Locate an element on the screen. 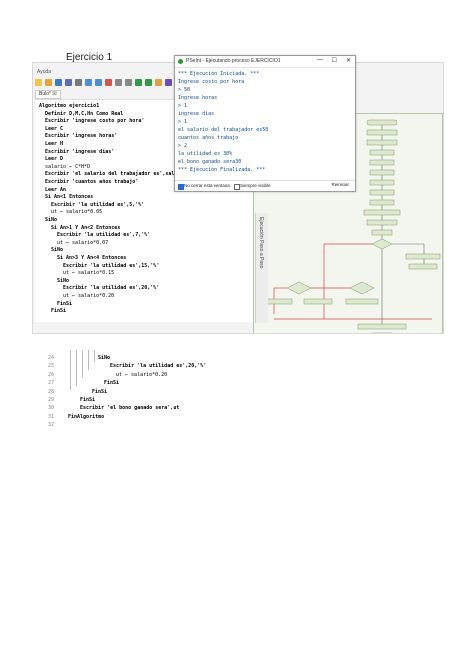  console-line: > 2 is located at coordinates (183, 146).